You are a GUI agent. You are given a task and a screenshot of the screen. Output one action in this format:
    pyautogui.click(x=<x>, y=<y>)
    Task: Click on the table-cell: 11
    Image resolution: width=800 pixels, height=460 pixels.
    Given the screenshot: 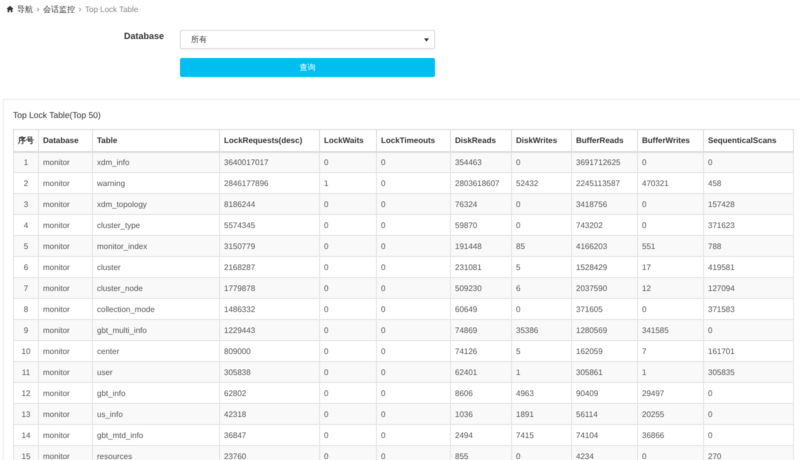 What is the action you would take?
    pyautogui.click(x=26, y=372)
    